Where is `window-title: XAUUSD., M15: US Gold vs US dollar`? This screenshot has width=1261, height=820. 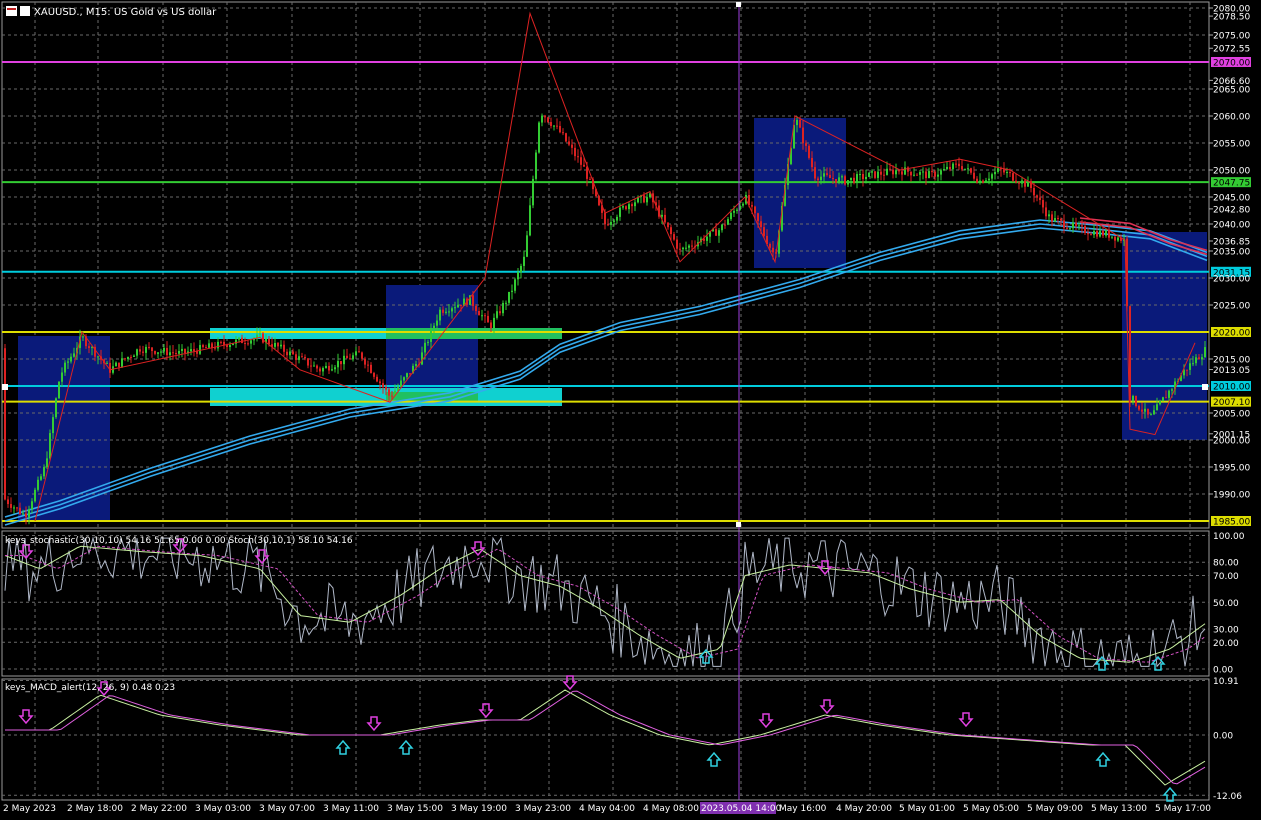 window-title: XAUUSD., M15: US Gold vs US dollar is located at coordinates (111, 12).